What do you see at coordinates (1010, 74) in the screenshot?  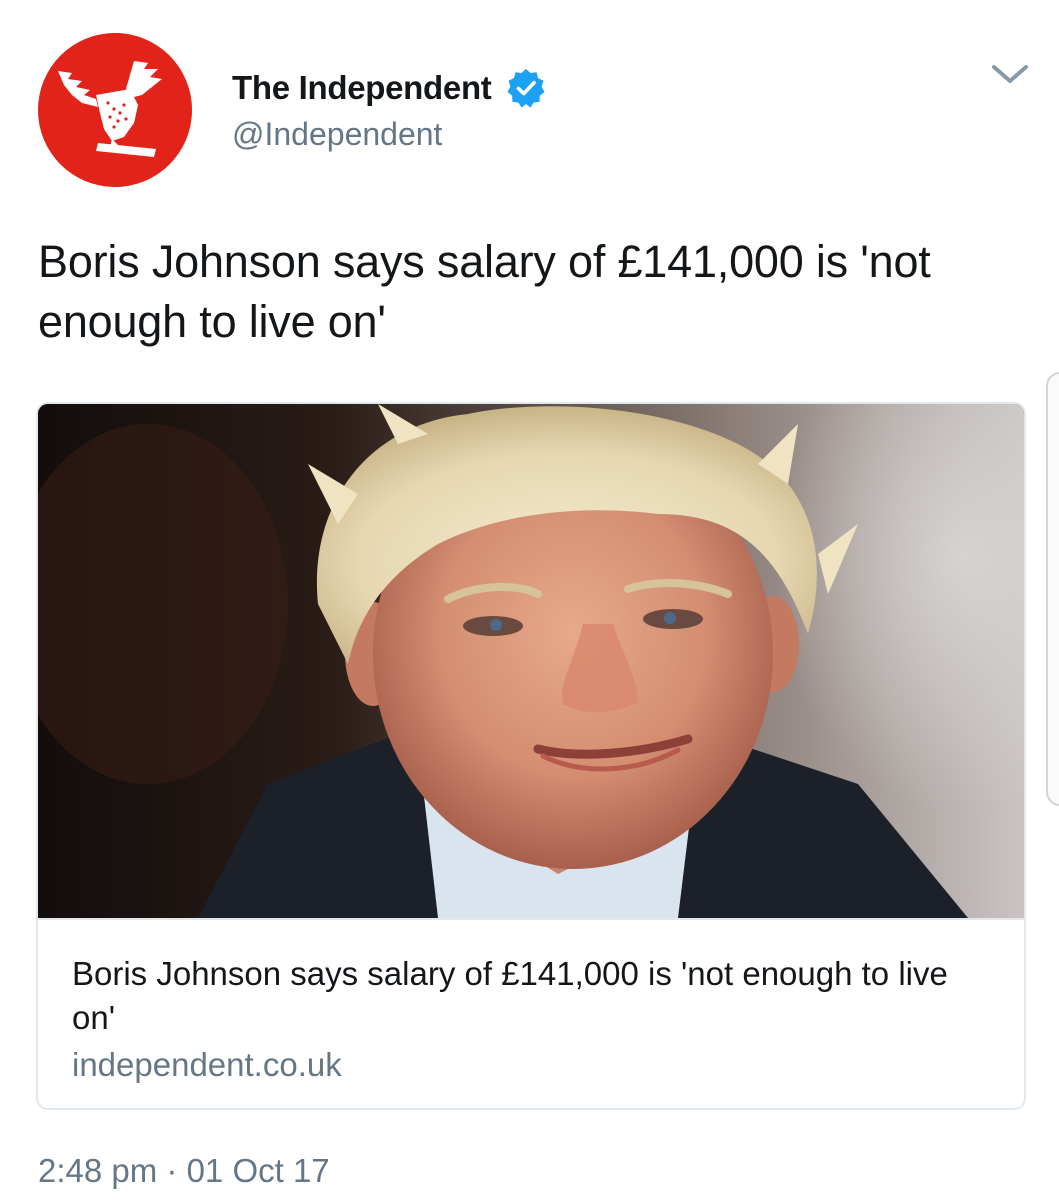 I see `chevron-down-icon` at bounding box center [1010, 74].